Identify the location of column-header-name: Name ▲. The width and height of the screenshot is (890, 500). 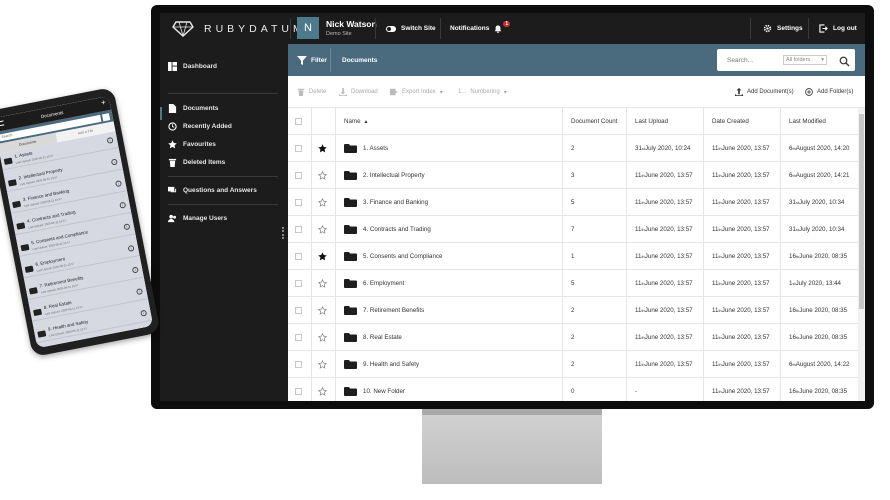
(356, 121).